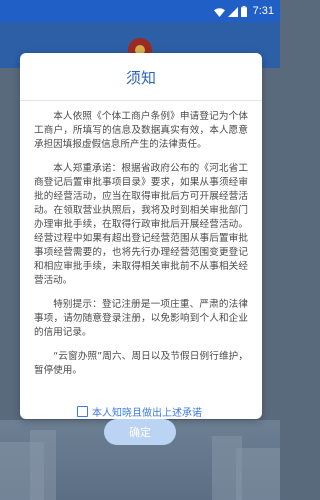  What do you see at coordinates (141, 363) in the screenshot?
I see `notice-paragraph-maintenance: “云窗办照”周六、周日以及节假日例行维护，暂停使用。` at bounding box center [141, 363].